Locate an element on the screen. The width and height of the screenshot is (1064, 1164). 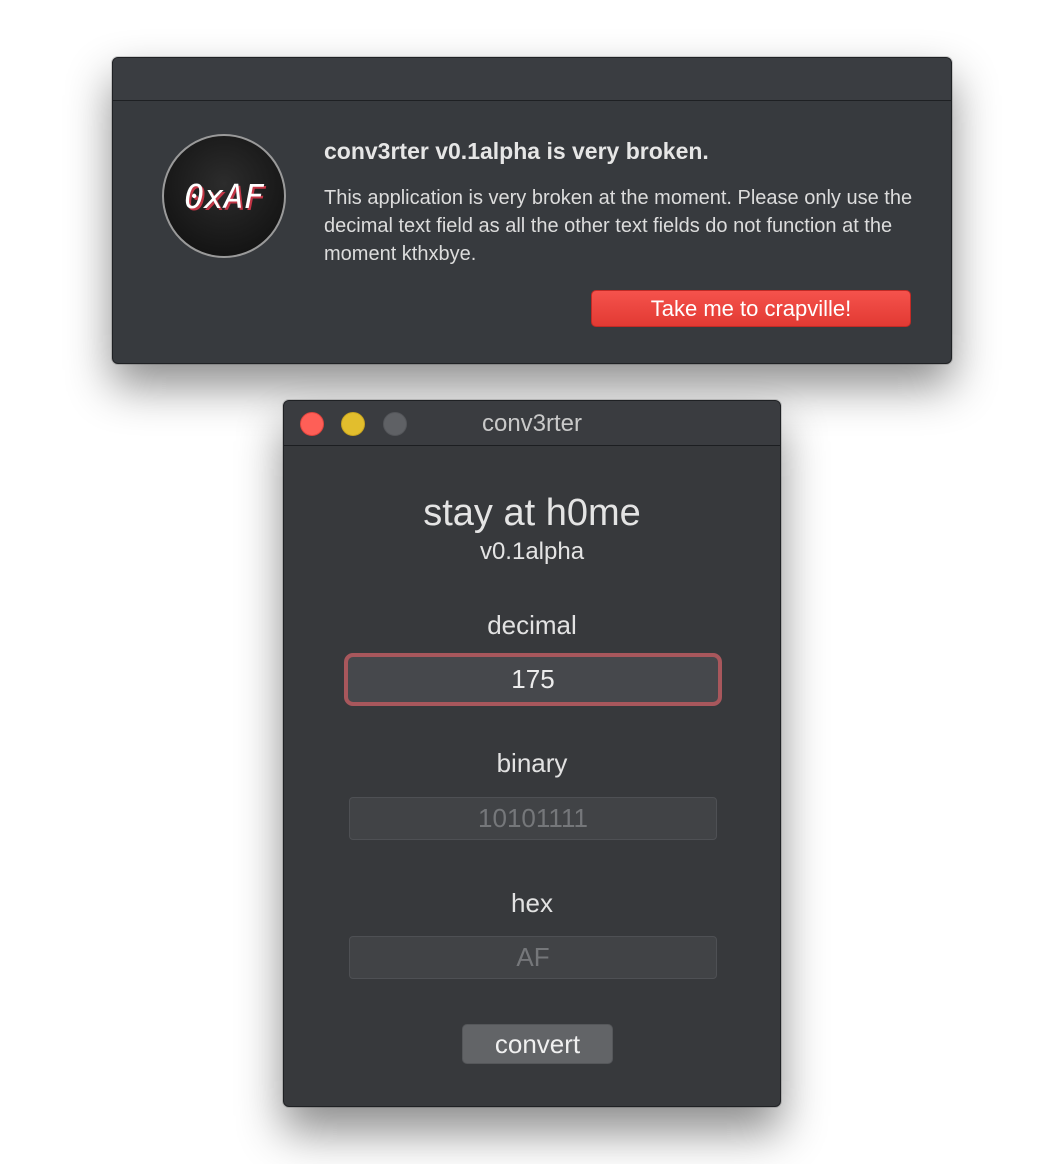
decimal-field-focus-ring is located at coordinates (533, 679).